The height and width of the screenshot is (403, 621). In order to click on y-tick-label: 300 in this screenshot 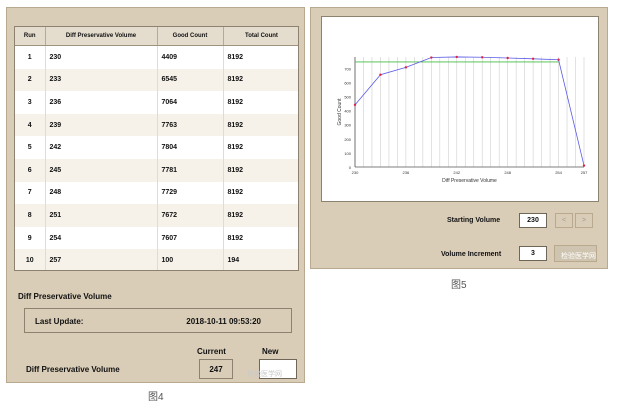, I will do `click(347, 125)`.